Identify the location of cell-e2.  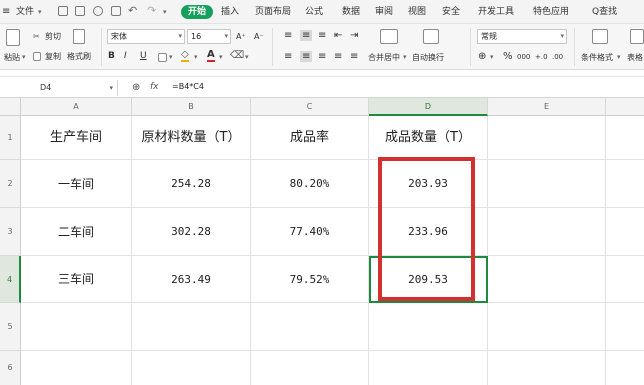
(547, 184).